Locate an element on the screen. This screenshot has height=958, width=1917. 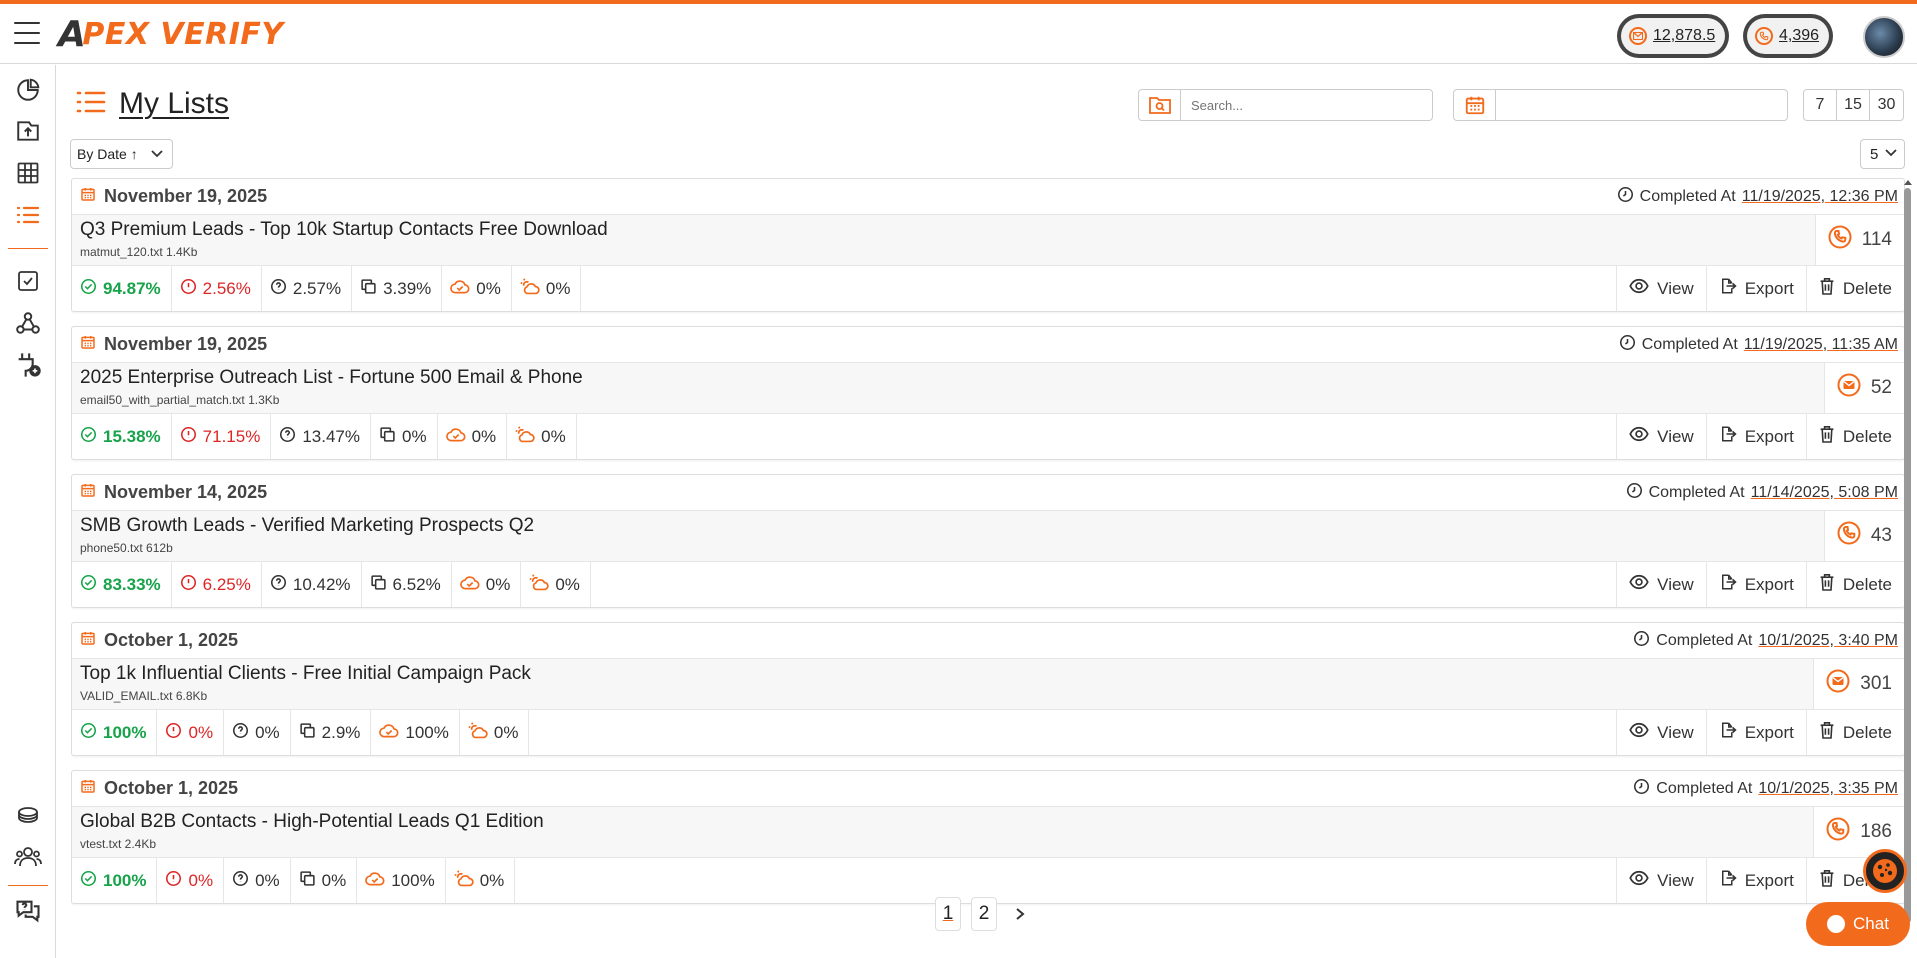
cloud-sun-icon is located at coordinates (464, 880).